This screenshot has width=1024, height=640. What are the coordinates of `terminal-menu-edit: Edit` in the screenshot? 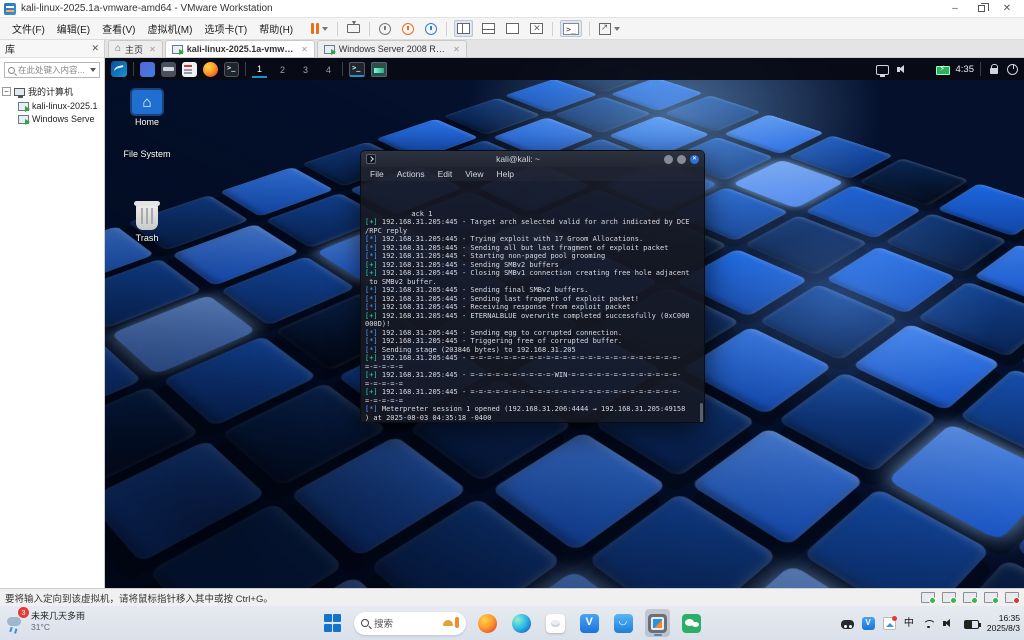 It's located at (445, 174).